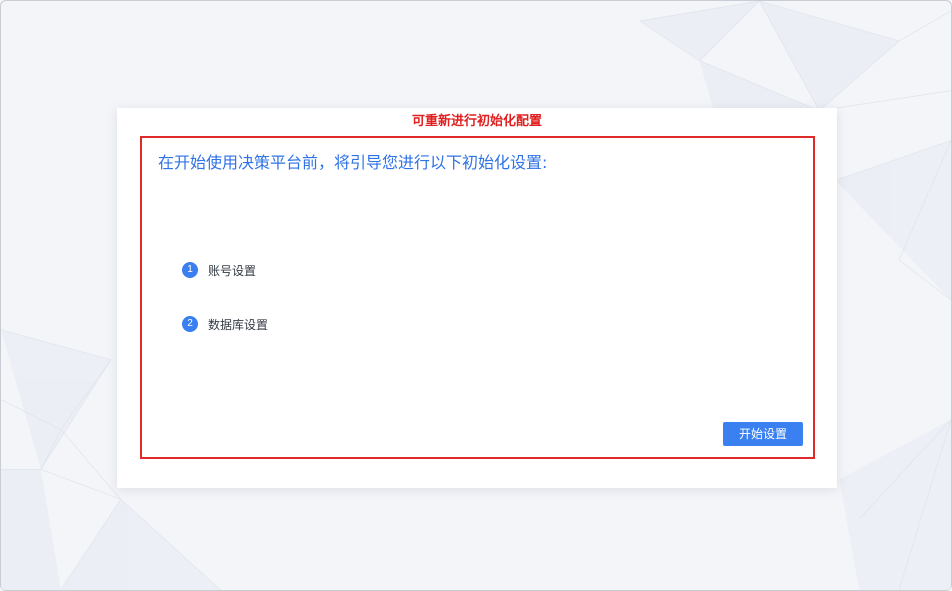 This screenshot has height=591, width=952. What do you see at coordinates (190, 324) in the screenshot?
I see `step-number-badge: 2` at bounding box center [190, 324].